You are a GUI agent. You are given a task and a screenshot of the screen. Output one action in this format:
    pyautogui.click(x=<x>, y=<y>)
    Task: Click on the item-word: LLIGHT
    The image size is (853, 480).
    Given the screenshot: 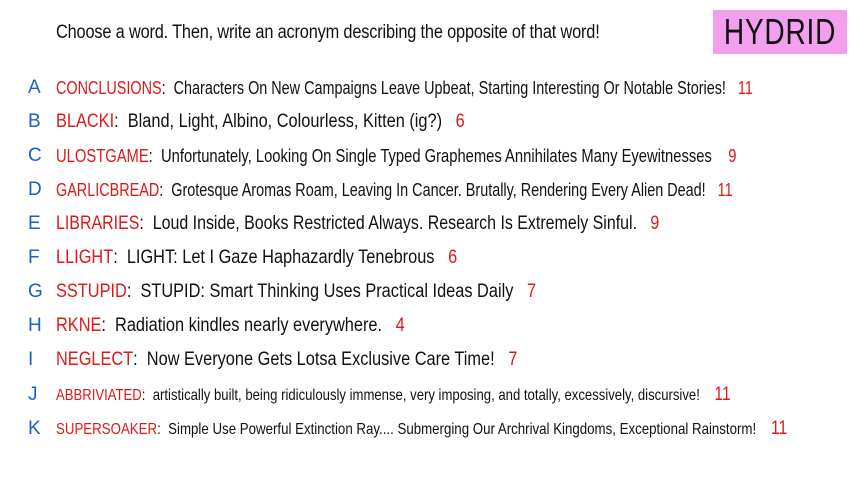 What is the action you would take?
    pyautogui.click(x=85, y=257)
    